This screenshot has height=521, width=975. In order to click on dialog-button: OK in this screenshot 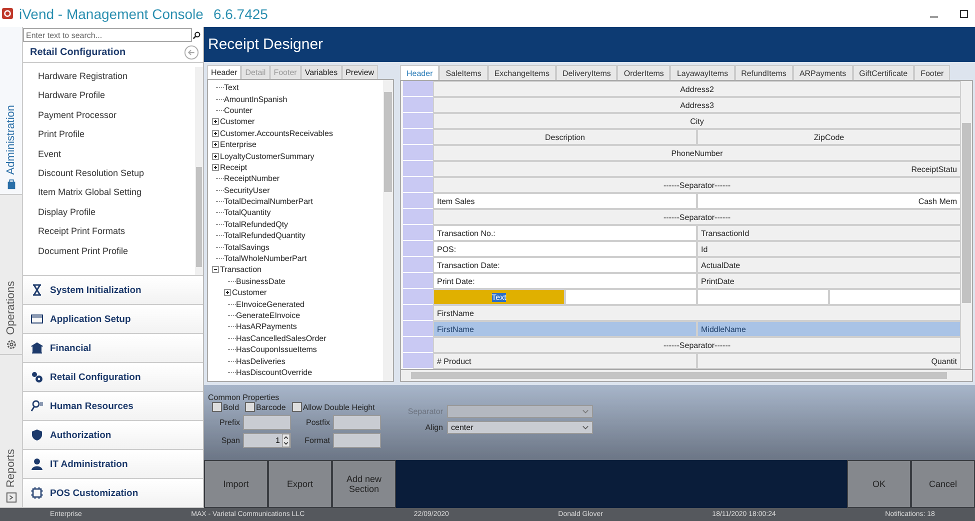, I will do `click(879, 484)`.